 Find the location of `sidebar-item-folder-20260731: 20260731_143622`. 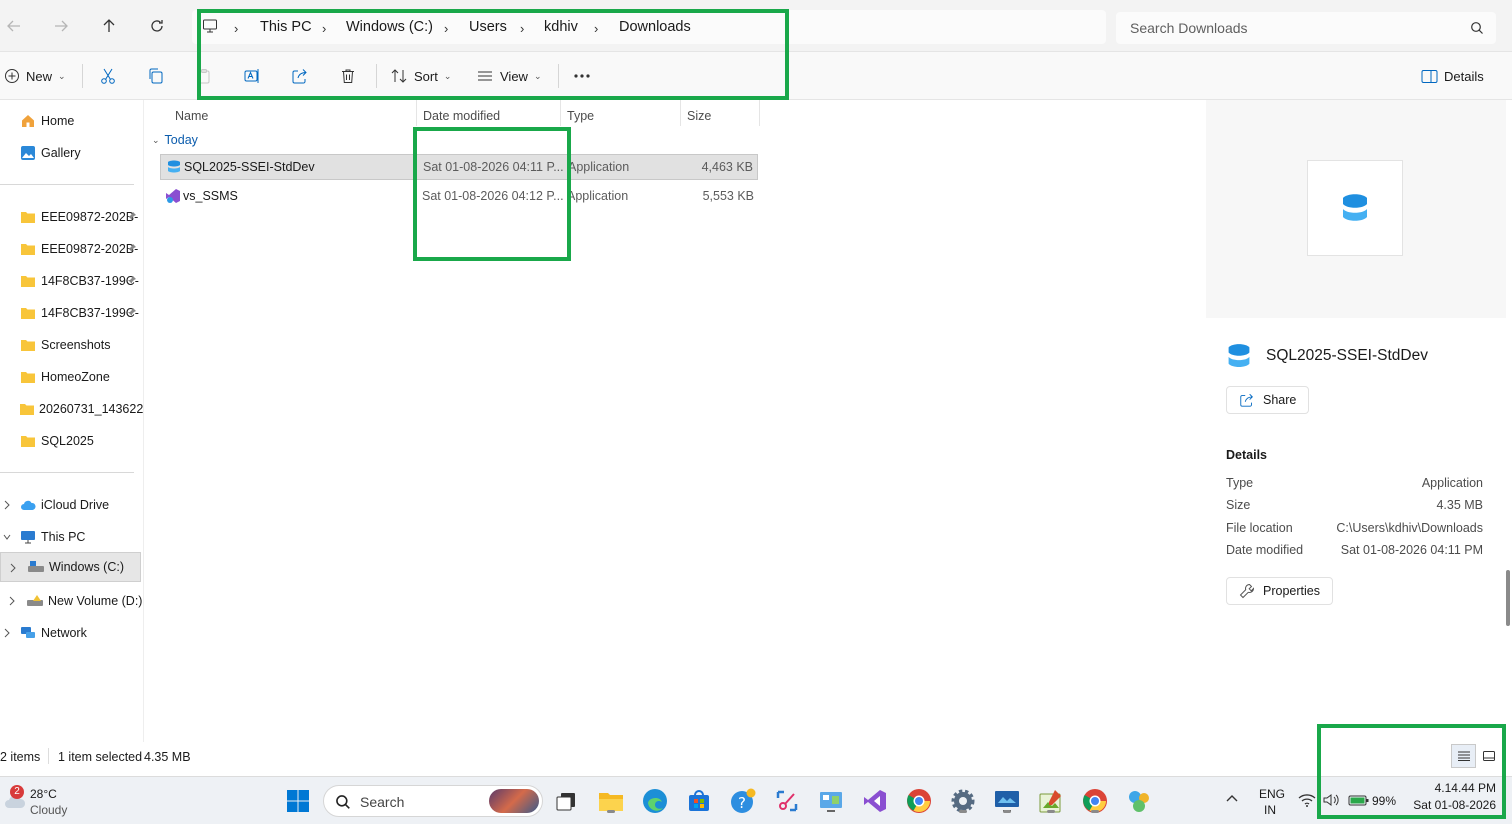

sidebar-item-folder-20260731: 20260731_143622 is located at coordinates (71, 409).